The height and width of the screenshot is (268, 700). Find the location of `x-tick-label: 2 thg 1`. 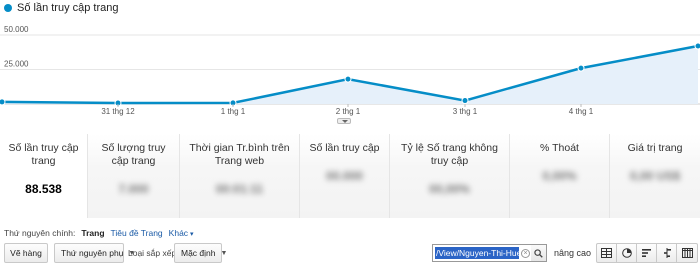

x-tick-label: 2 thg 1 is located at coordinates (348, 111).